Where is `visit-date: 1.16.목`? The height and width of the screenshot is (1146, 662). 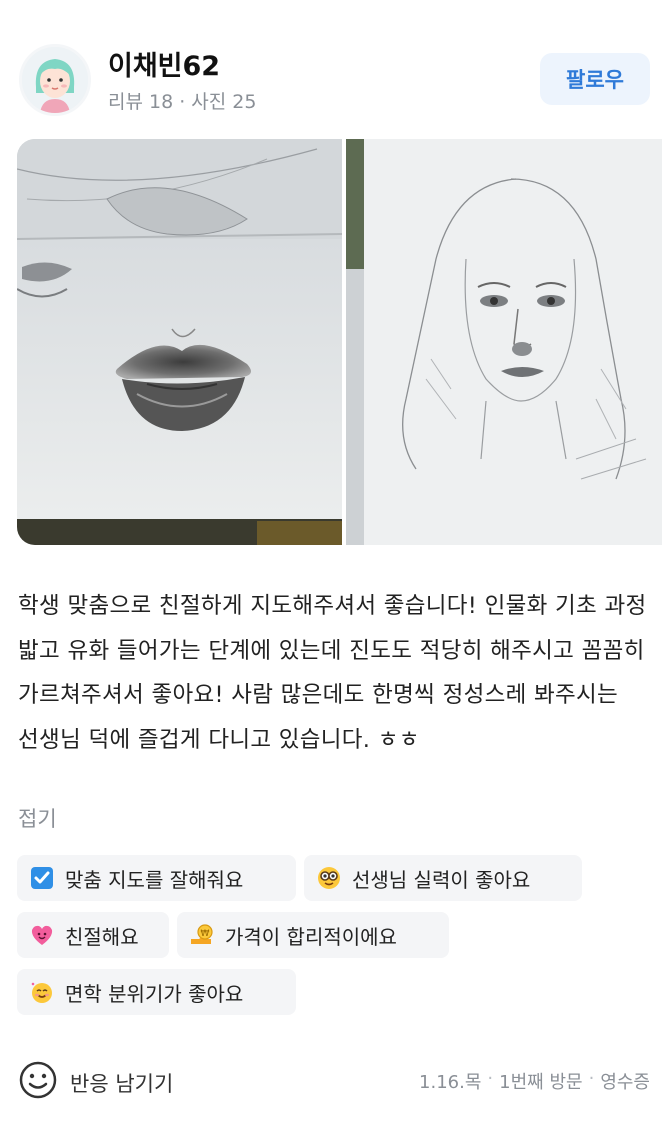 visit-date: 1.16.목 is located at coordinates (450, 1082).